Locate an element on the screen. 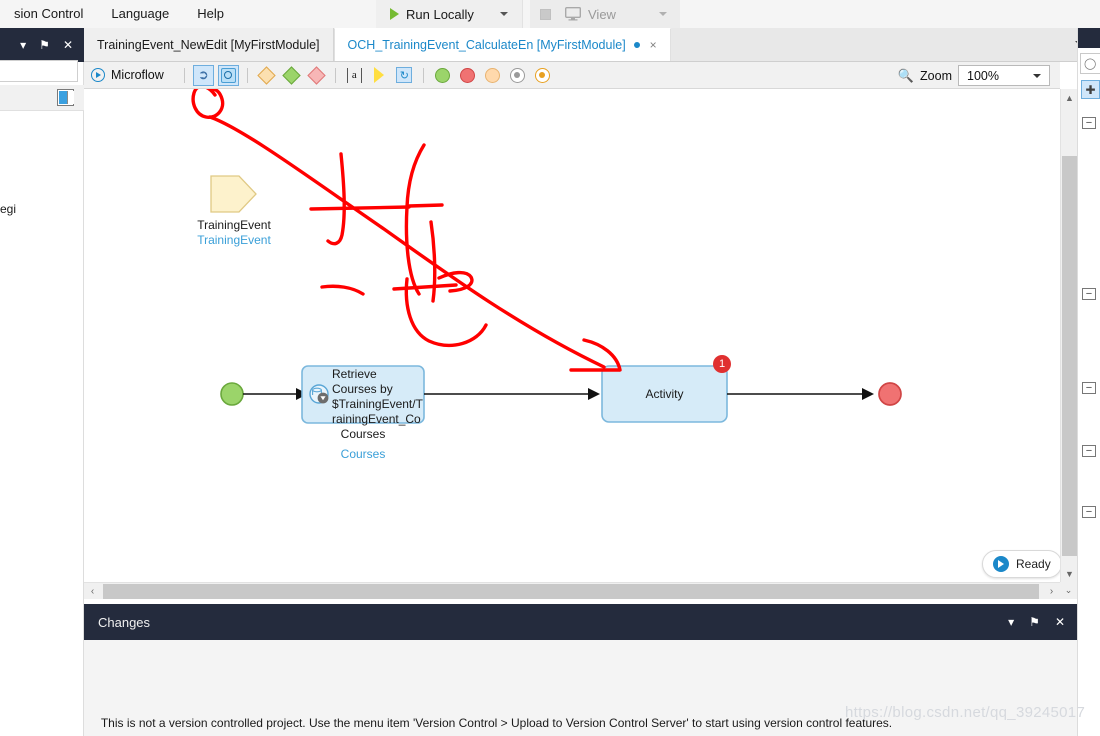 The width and height of the screenshot is (1100, 736). annotation-tool: a is located at coordinates (354, 75).